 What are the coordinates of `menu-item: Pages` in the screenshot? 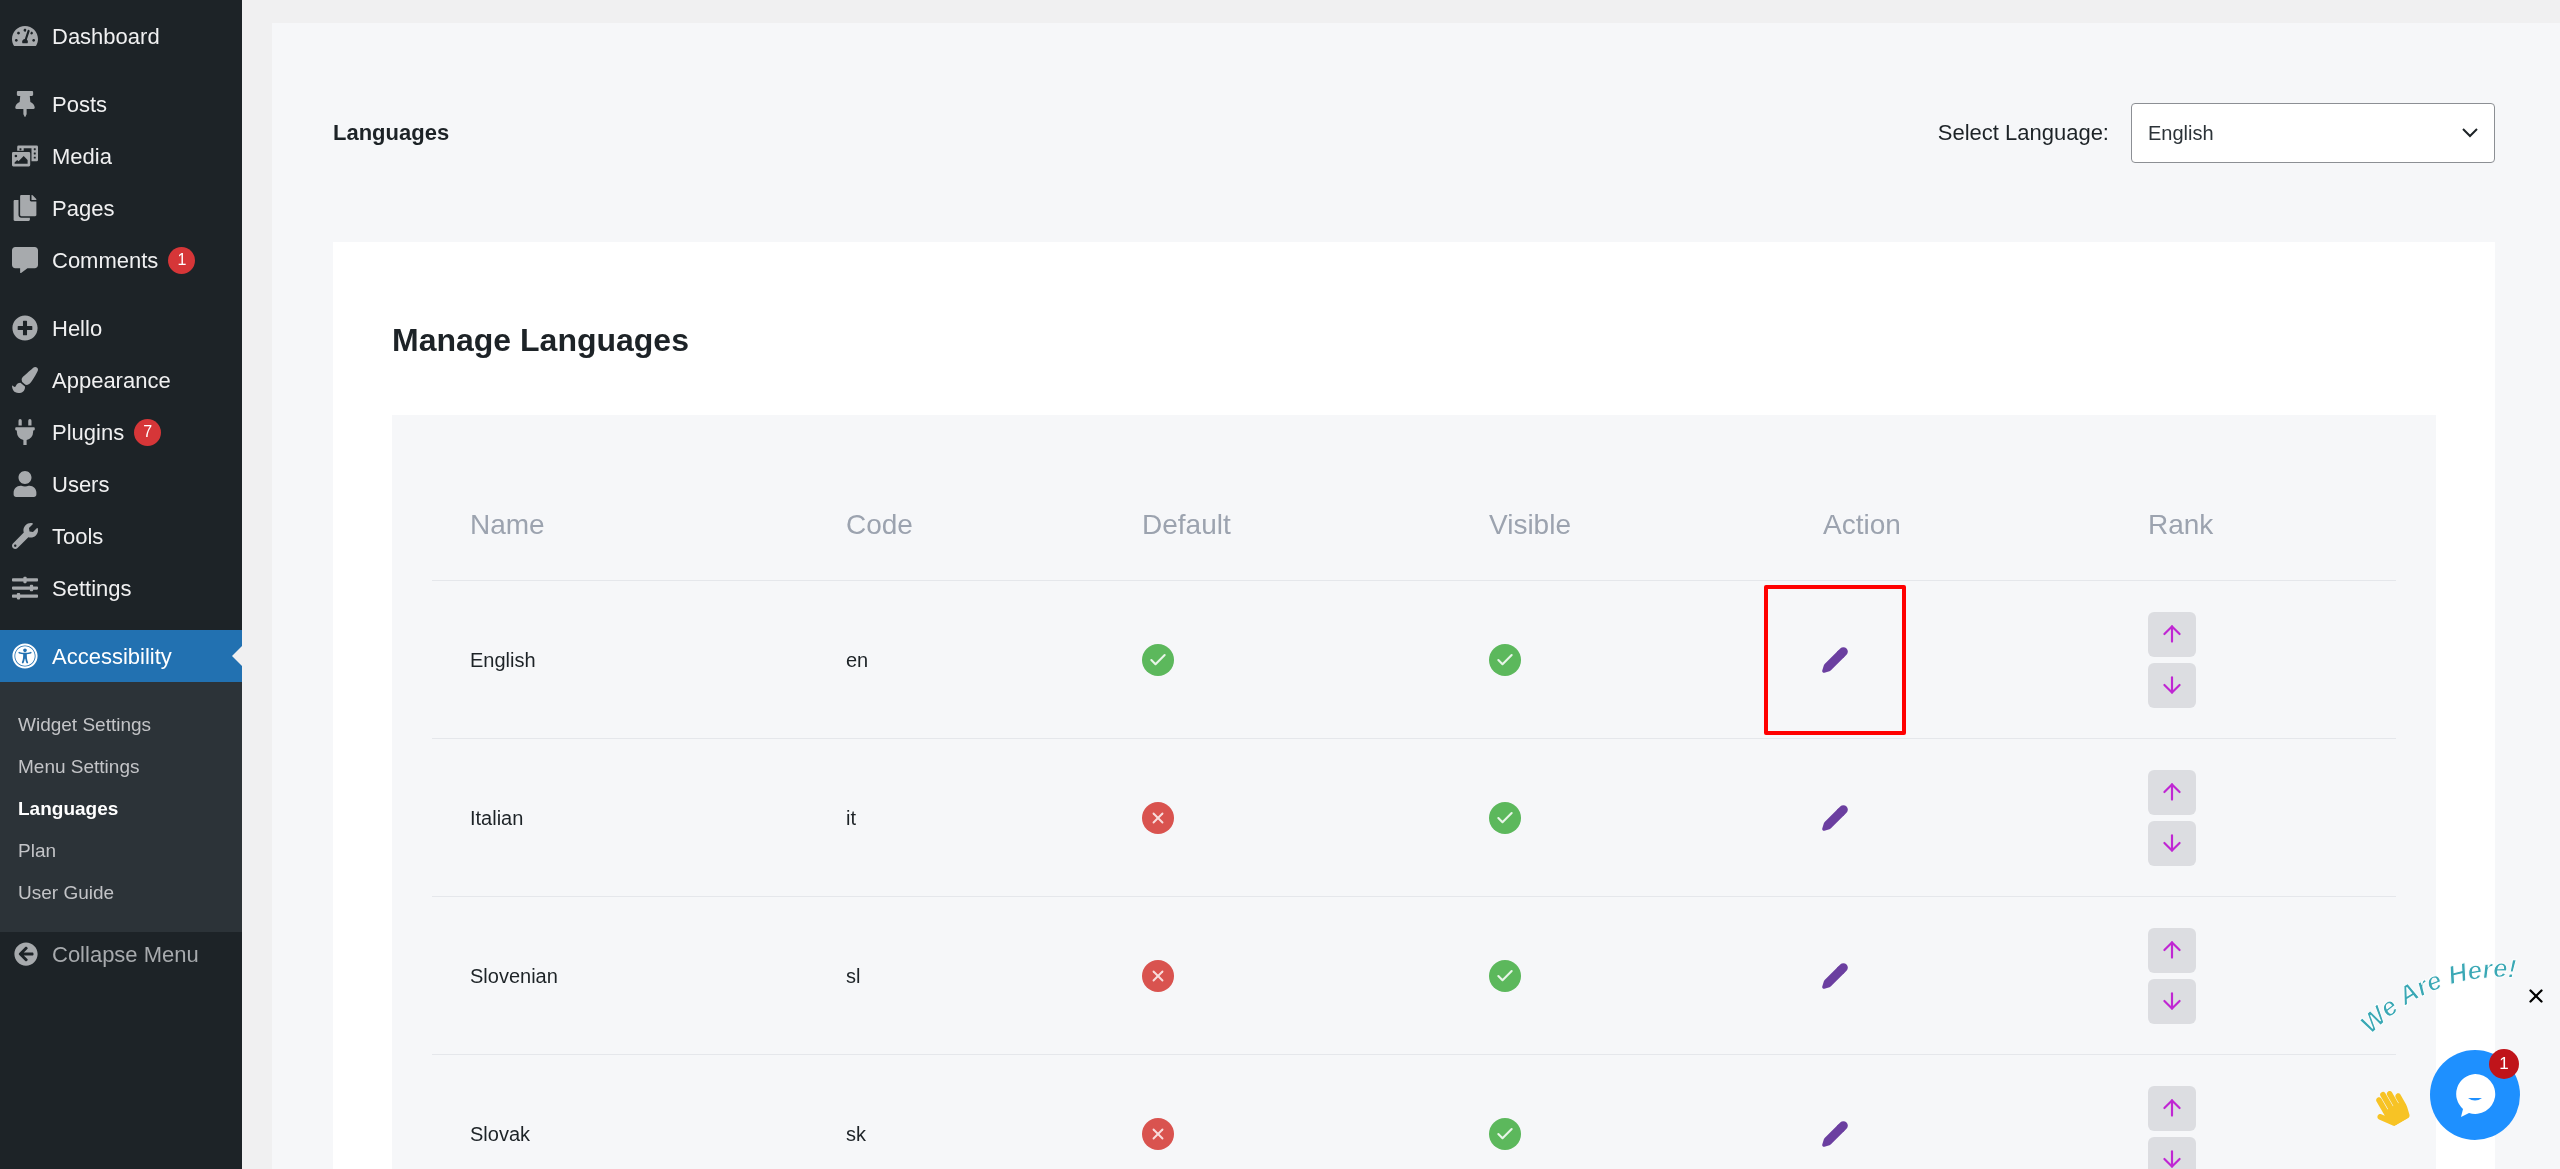 It's located at (121, 208).